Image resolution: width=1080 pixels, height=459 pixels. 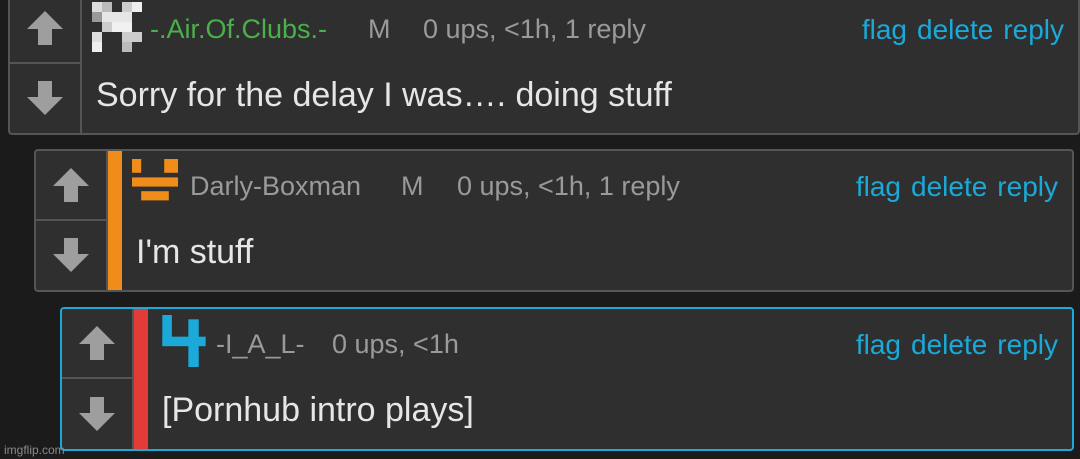 What do you see at coordinates (275, 186) in the screenshot?
I see `username-link: Darly-Boxman` at bounding box center [275, 186].